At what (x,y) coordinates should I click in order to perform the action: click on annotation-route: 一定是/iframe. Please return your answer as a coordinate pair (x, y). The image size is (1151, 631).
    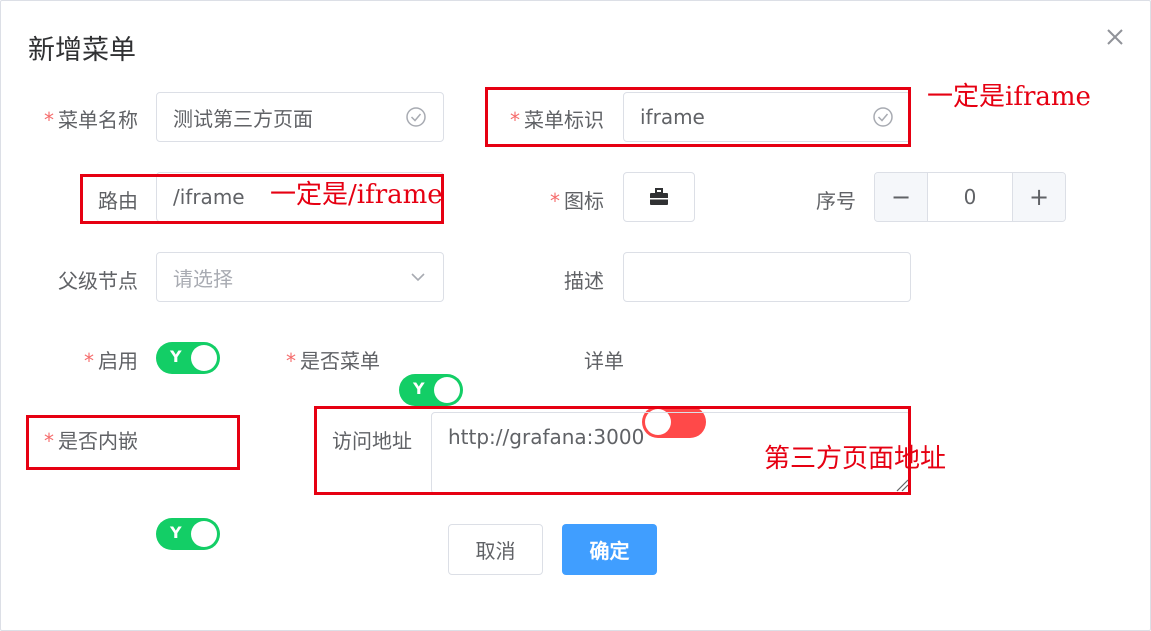
    Looking at the image, I should click on (356, 195).